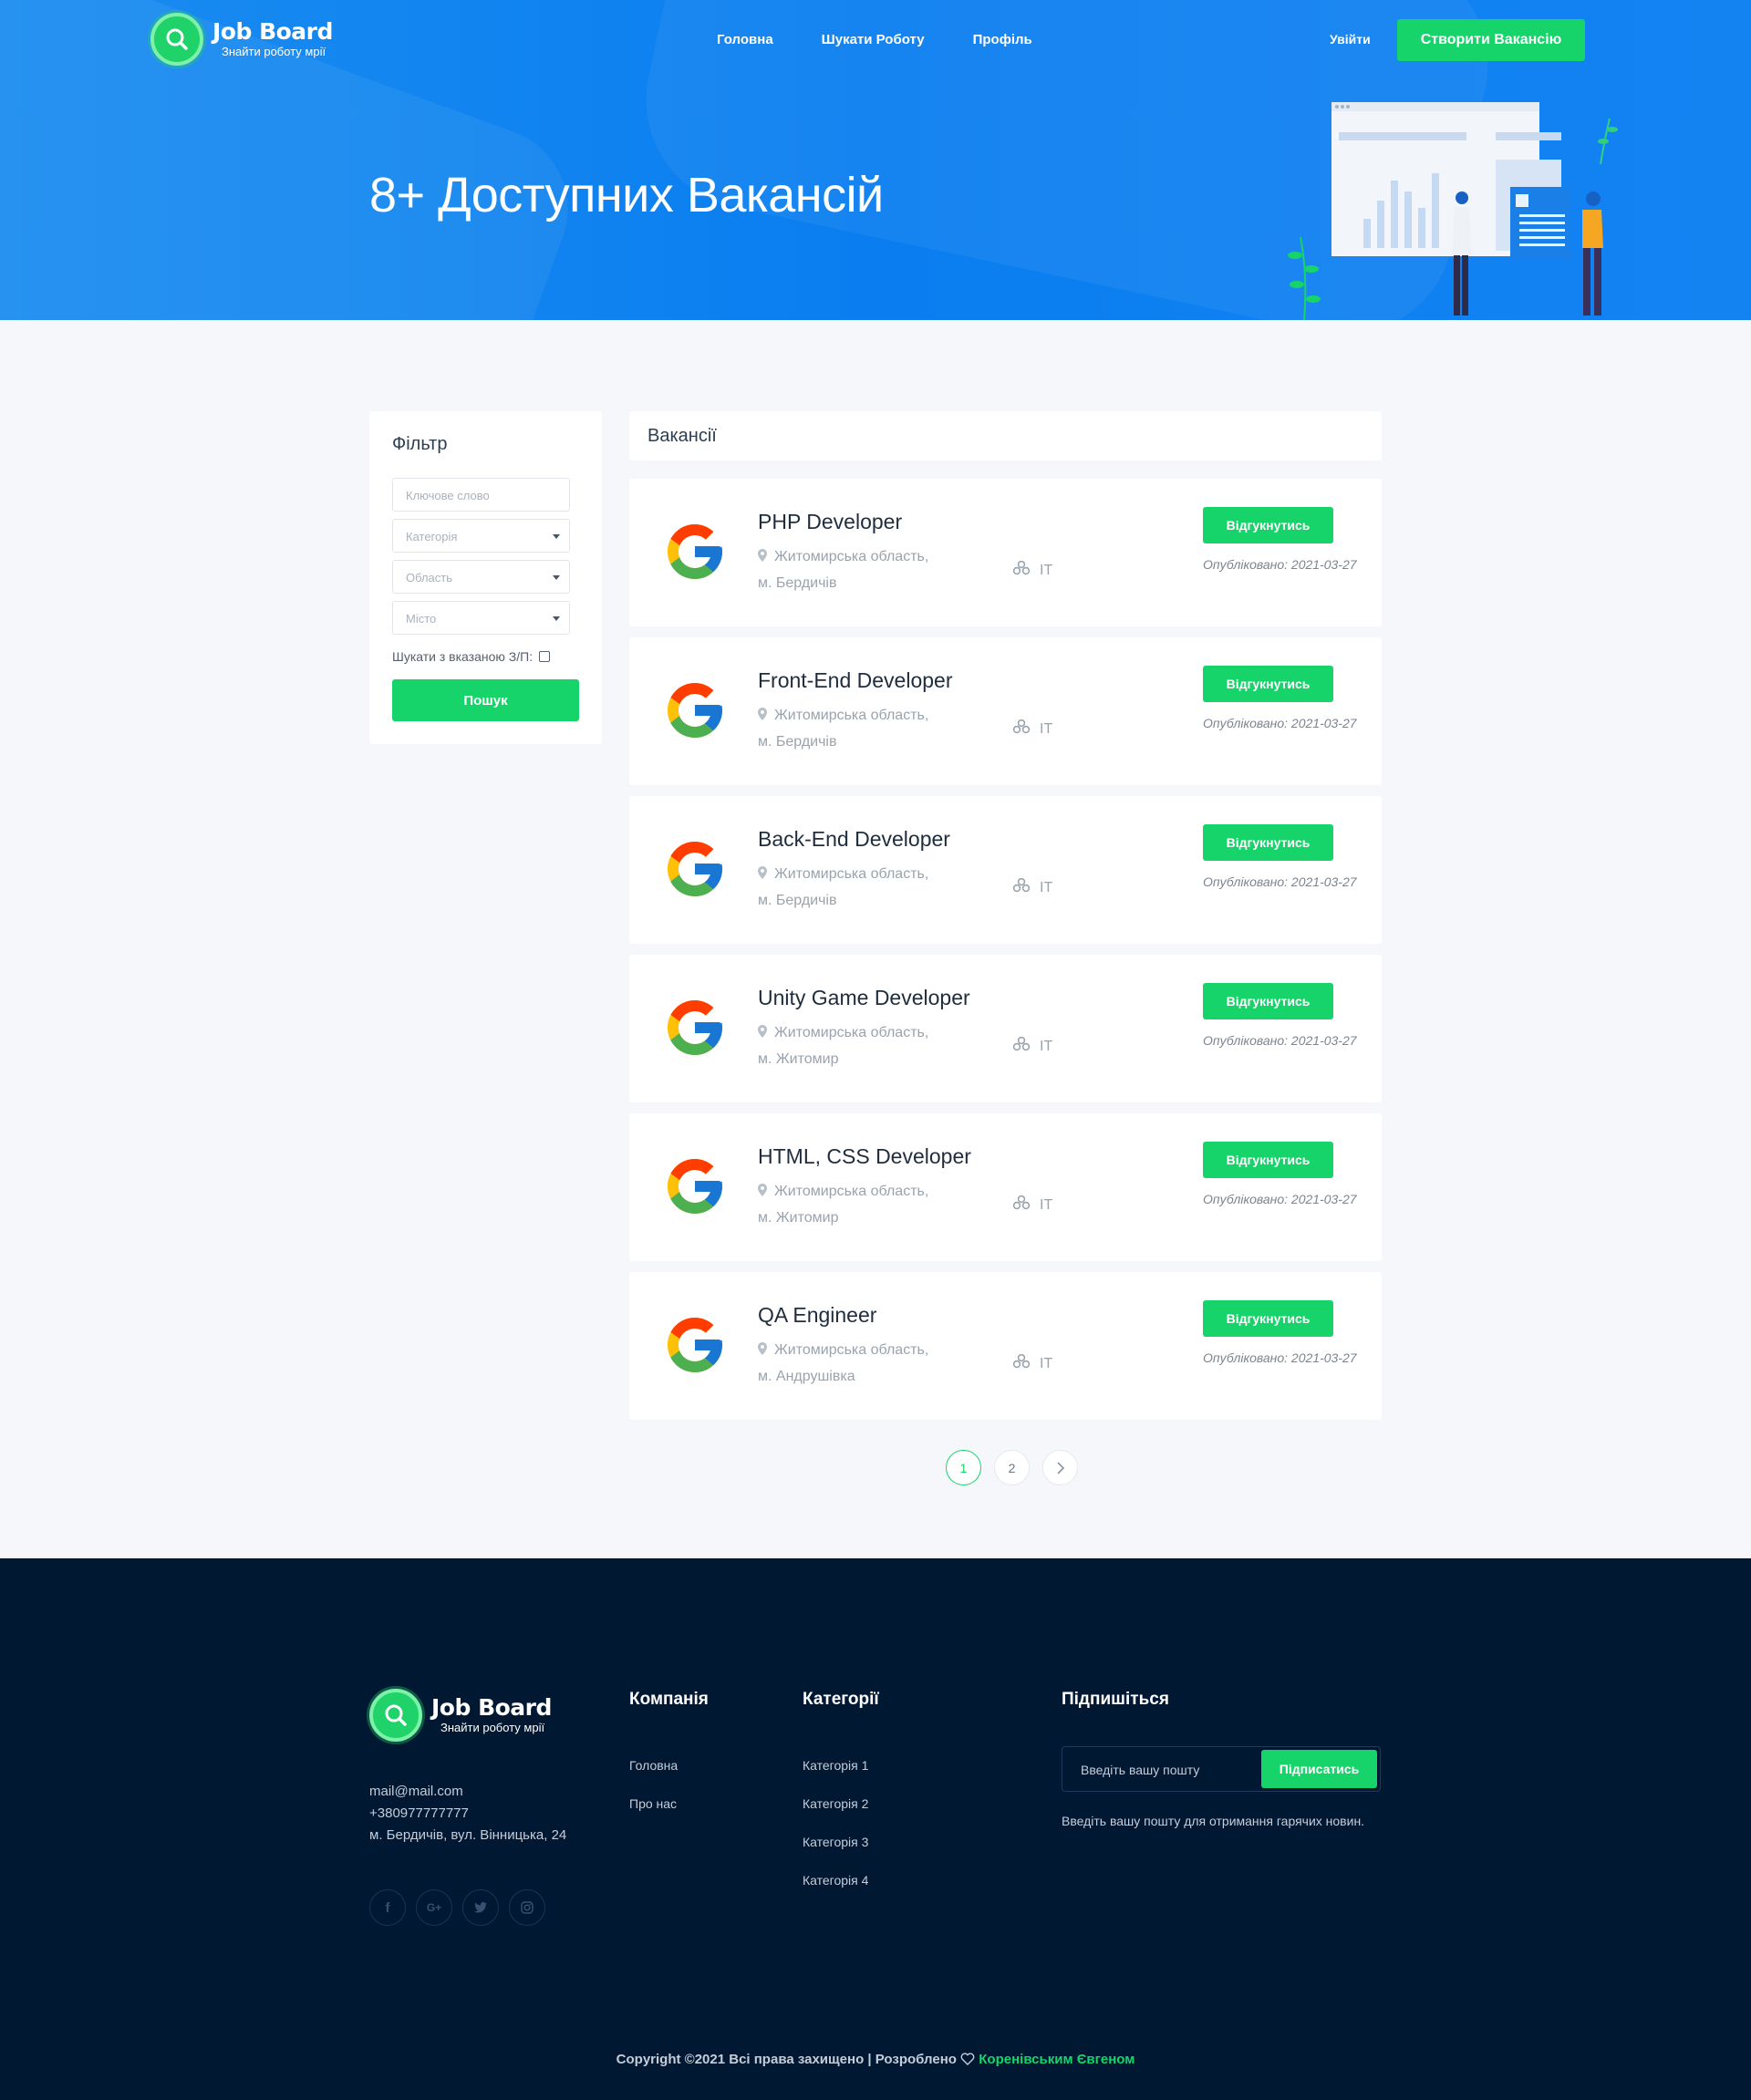 The height and width of the screenshot is (2100, 1751). Describe the element at coordinates (545, 656) in the screenshot. I see `salary-checkbox` at that location.